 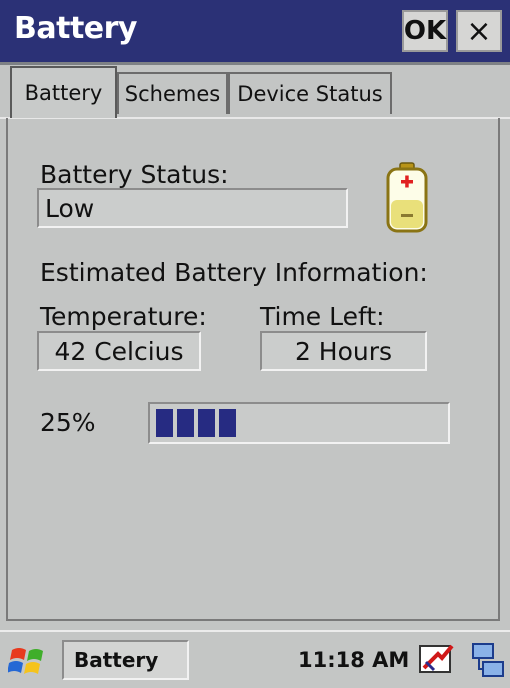 I want to click on taskbar-app-button: Battery, so click(x=125, y=660).